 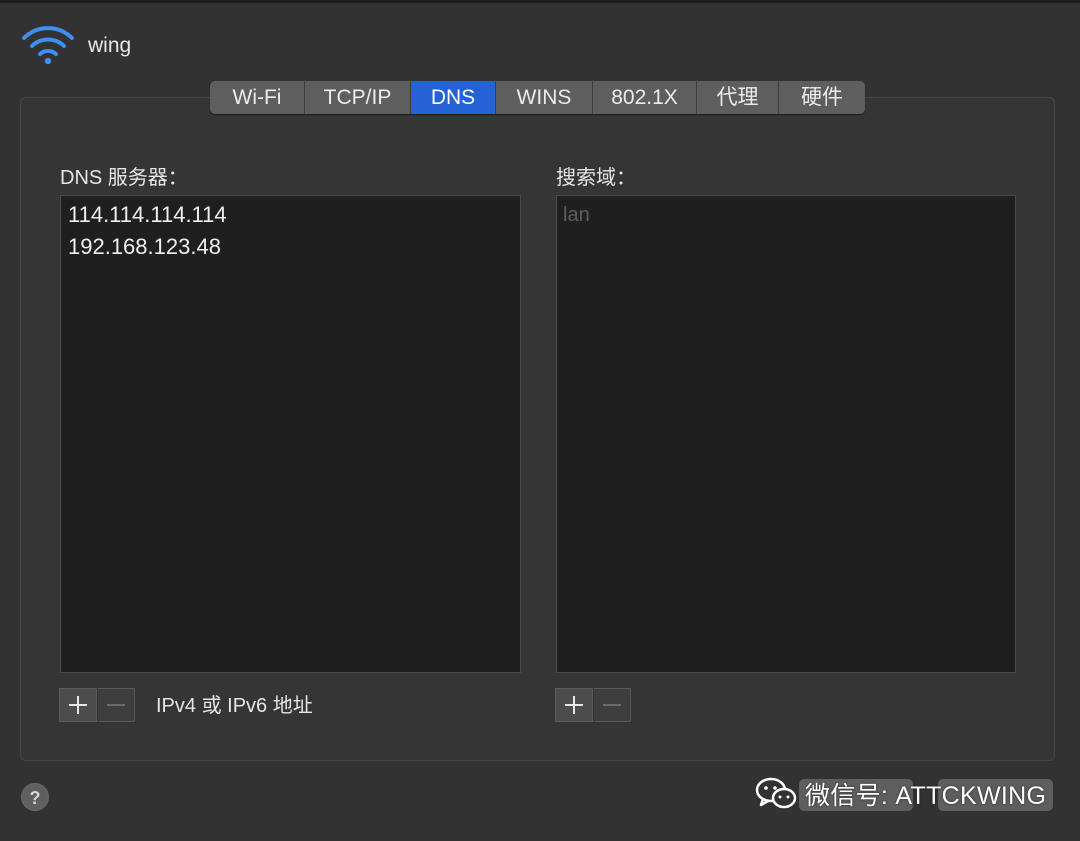 I want to click on search-domain-placeholder: lan, so click(x=576, y=215).